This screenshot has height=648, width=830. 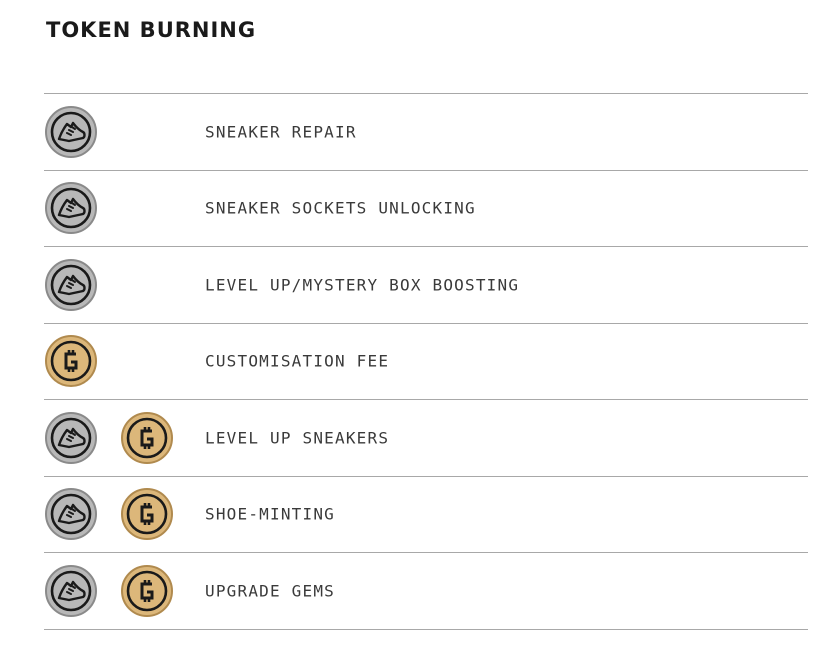 What do you see at coordinates (426, 438) in the screenshot?
I see `table-row: LEVEL UP SNEAKERS` at bounding box center [426, 438].